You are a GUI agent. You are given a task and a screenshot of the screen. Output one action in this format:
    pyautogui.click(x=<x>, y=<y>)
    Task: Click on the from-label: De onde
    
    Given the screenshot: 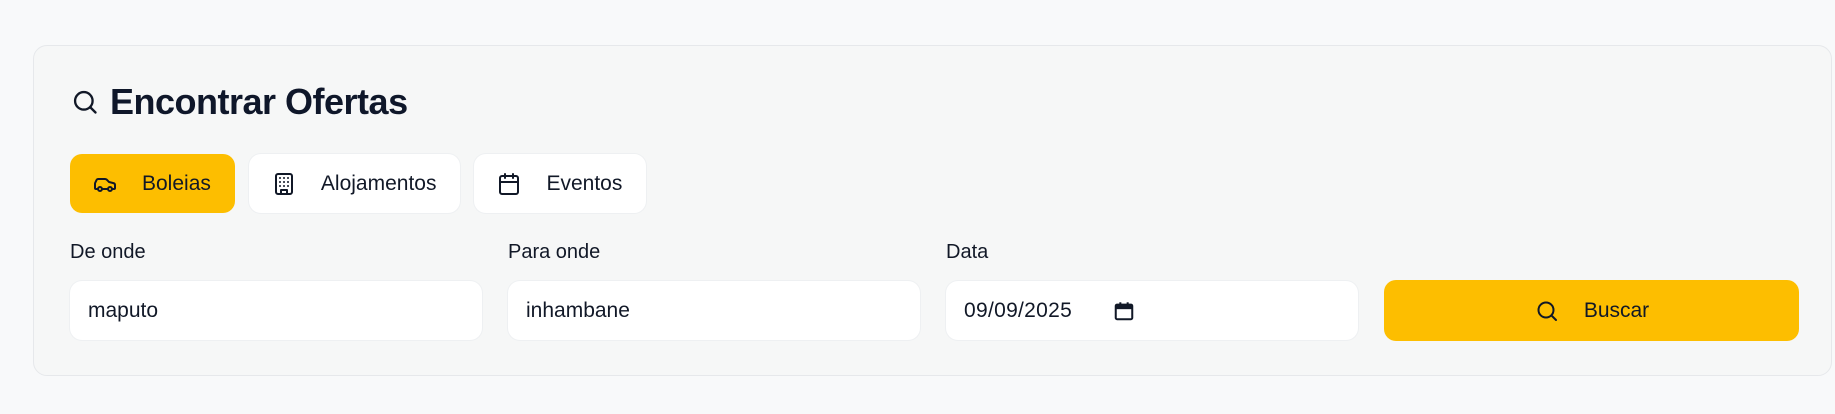 What is the action you would take?
    pyautogui.click(x=108, y=252)
    